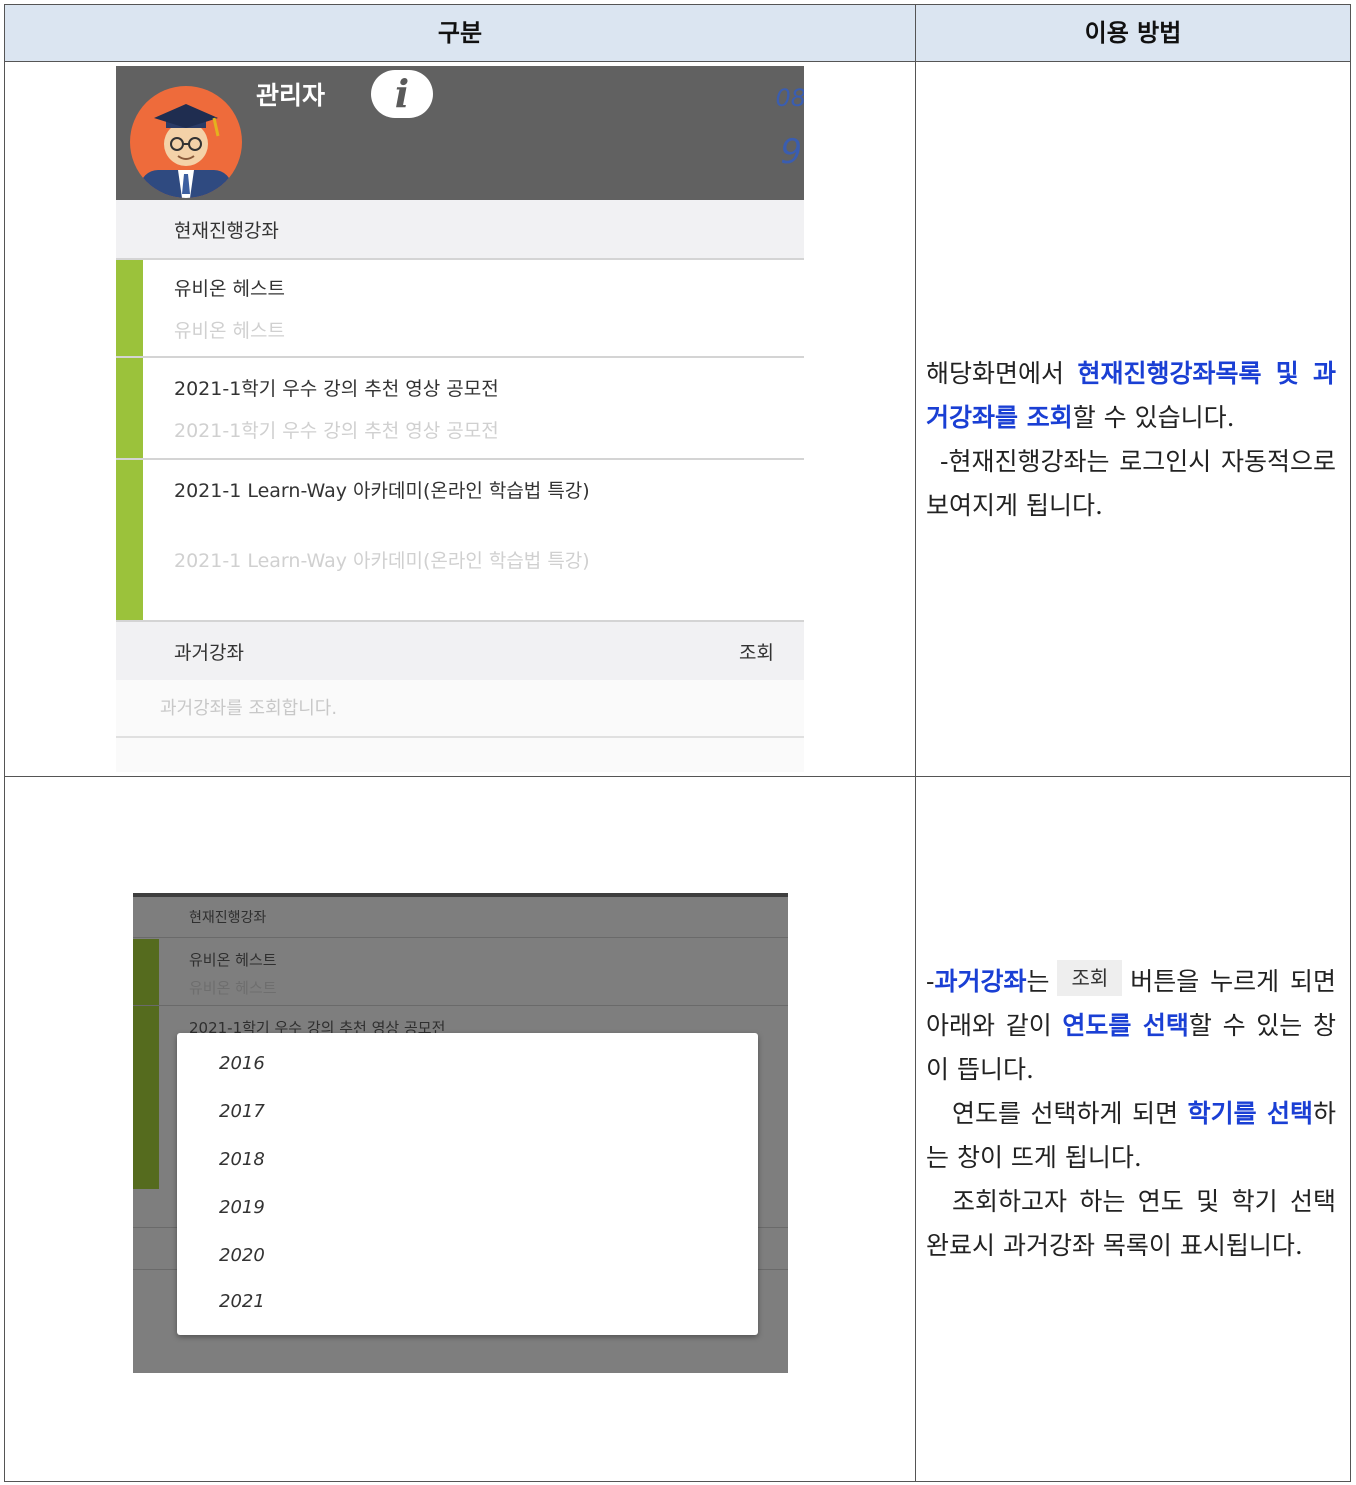 The image size is (1356, 1485). I want to click on course-subtitle: 2021-1학기 우수 강의 추천 영상 공모전, so click(336, 431).